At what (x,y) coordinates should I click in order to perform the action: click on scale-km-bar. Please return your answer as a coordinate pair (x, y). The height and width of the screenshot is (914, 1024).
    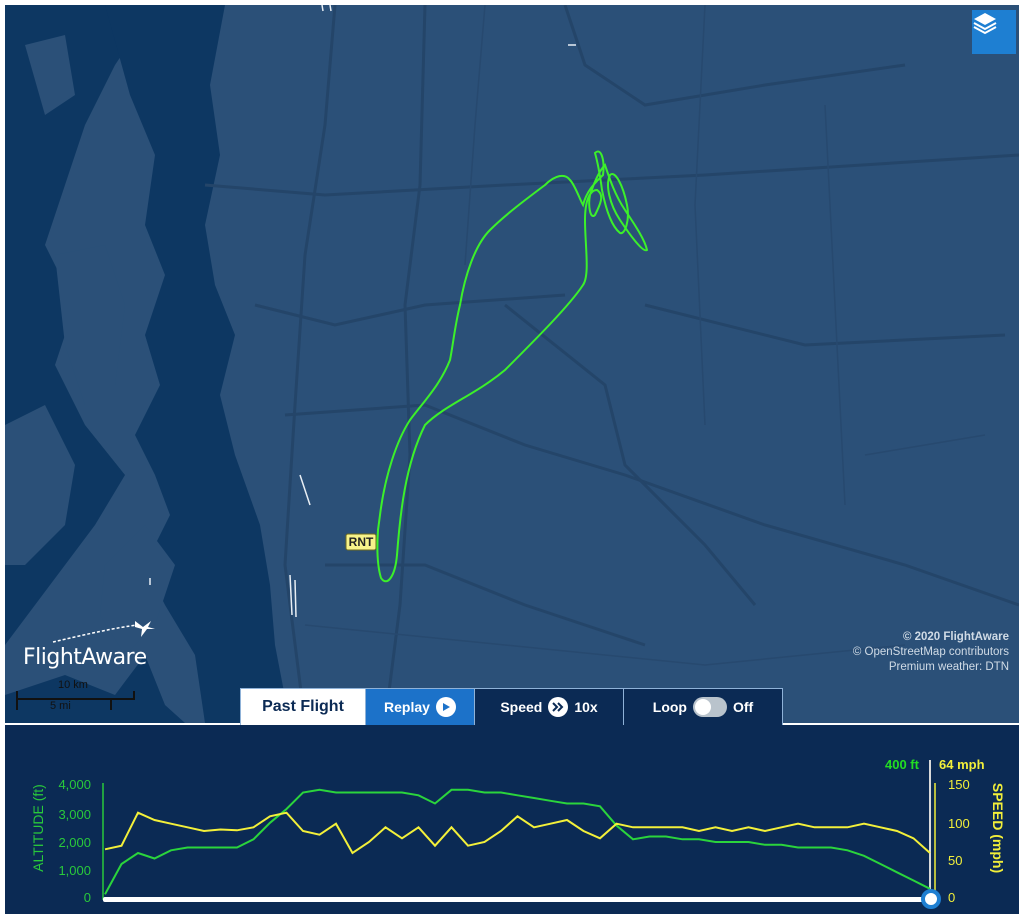
    Looking at the image, I should click on (75, 695).